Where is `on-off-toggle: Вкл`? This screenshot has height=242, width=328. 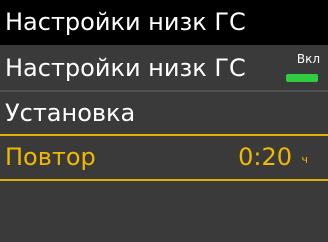
on-off-toggle: Вкл is located at coordinates (302, 69).